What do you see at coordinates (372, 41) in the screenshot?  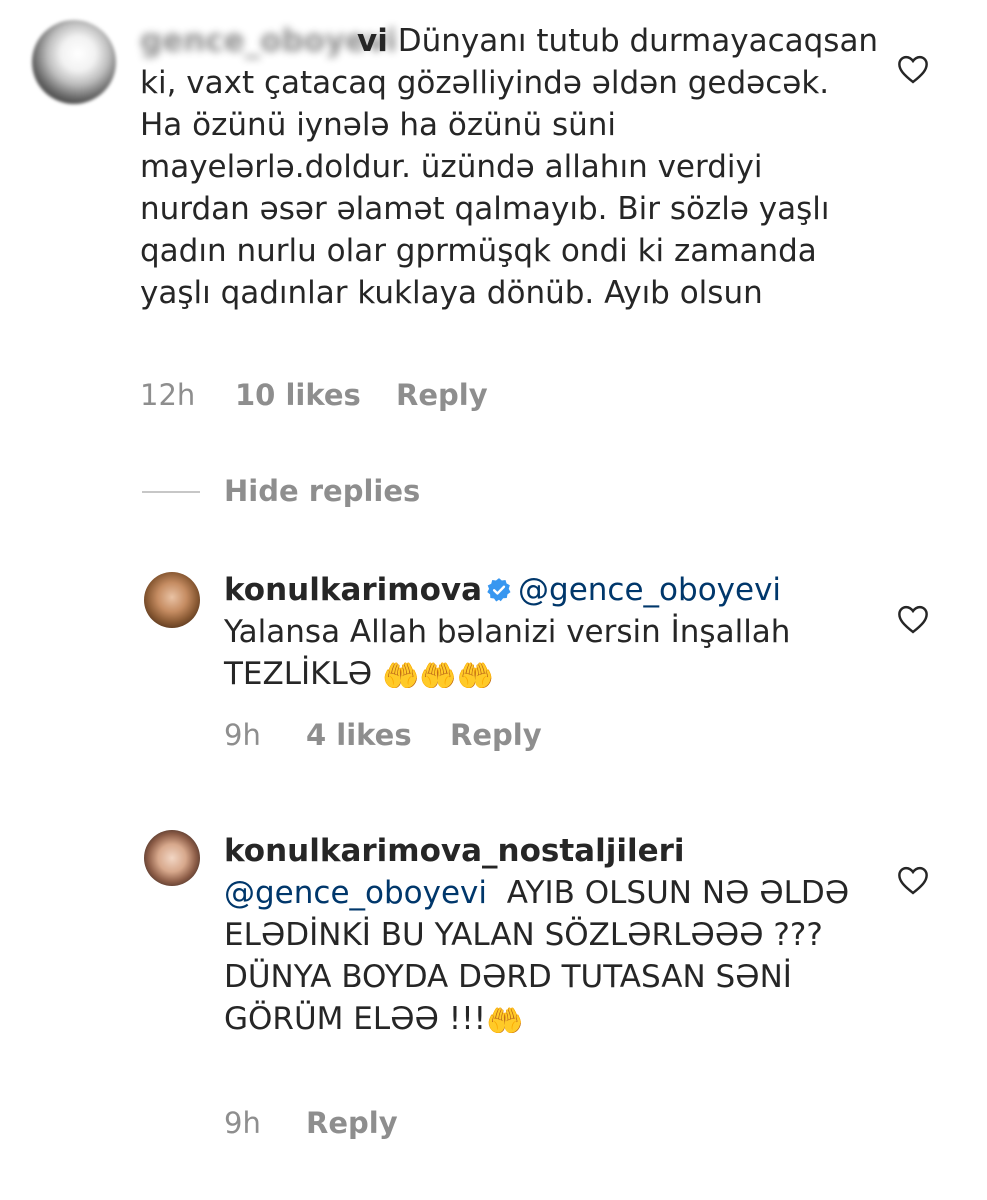 I see `comment-username-visible: vi` at bounding box center [372, 41].